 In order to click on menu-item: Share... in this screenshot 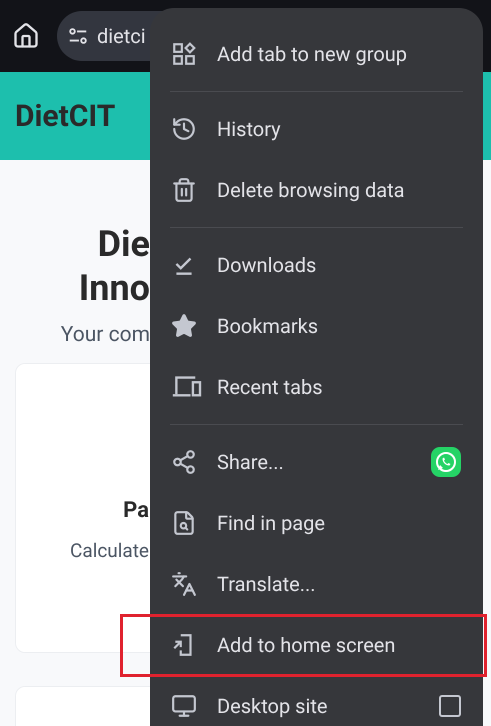, I will do `click(250, 461)`.